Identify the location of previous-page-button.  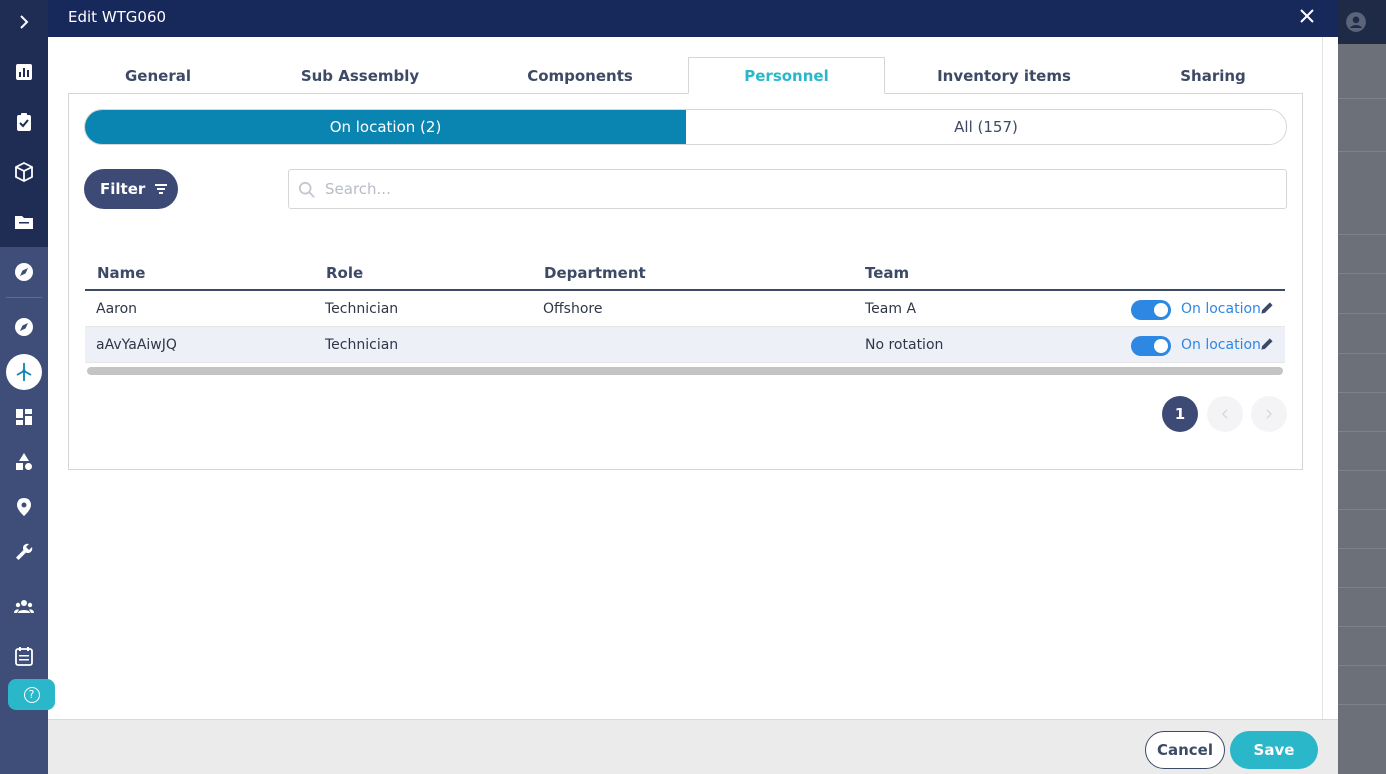
(1225, 414).